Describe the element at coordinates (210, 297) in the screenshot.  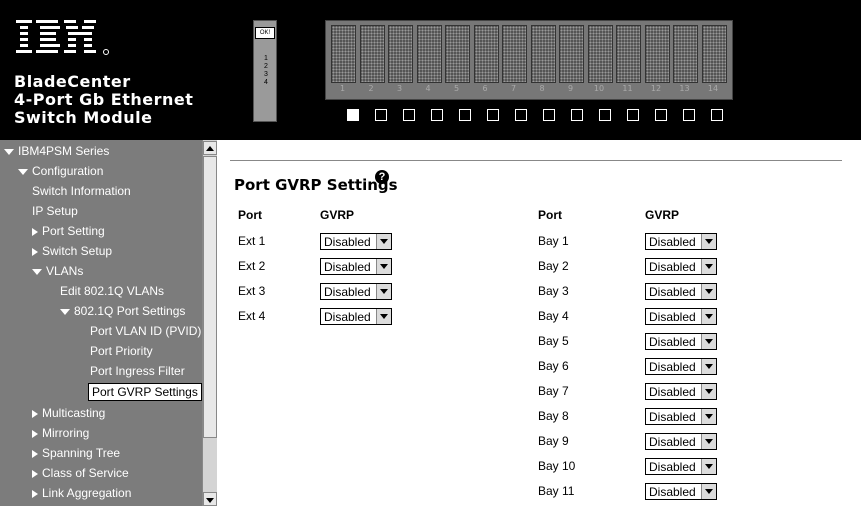
I see `scrollbar-thumb` at that location.